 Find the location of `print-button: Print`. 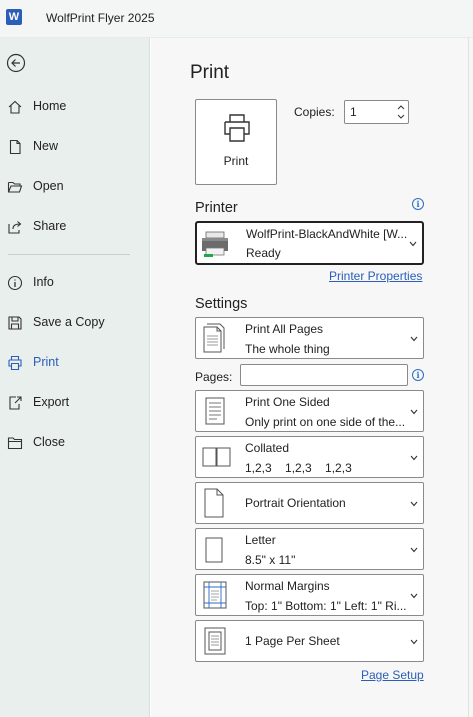

print-button: Print is located at coordinates (236, 142).